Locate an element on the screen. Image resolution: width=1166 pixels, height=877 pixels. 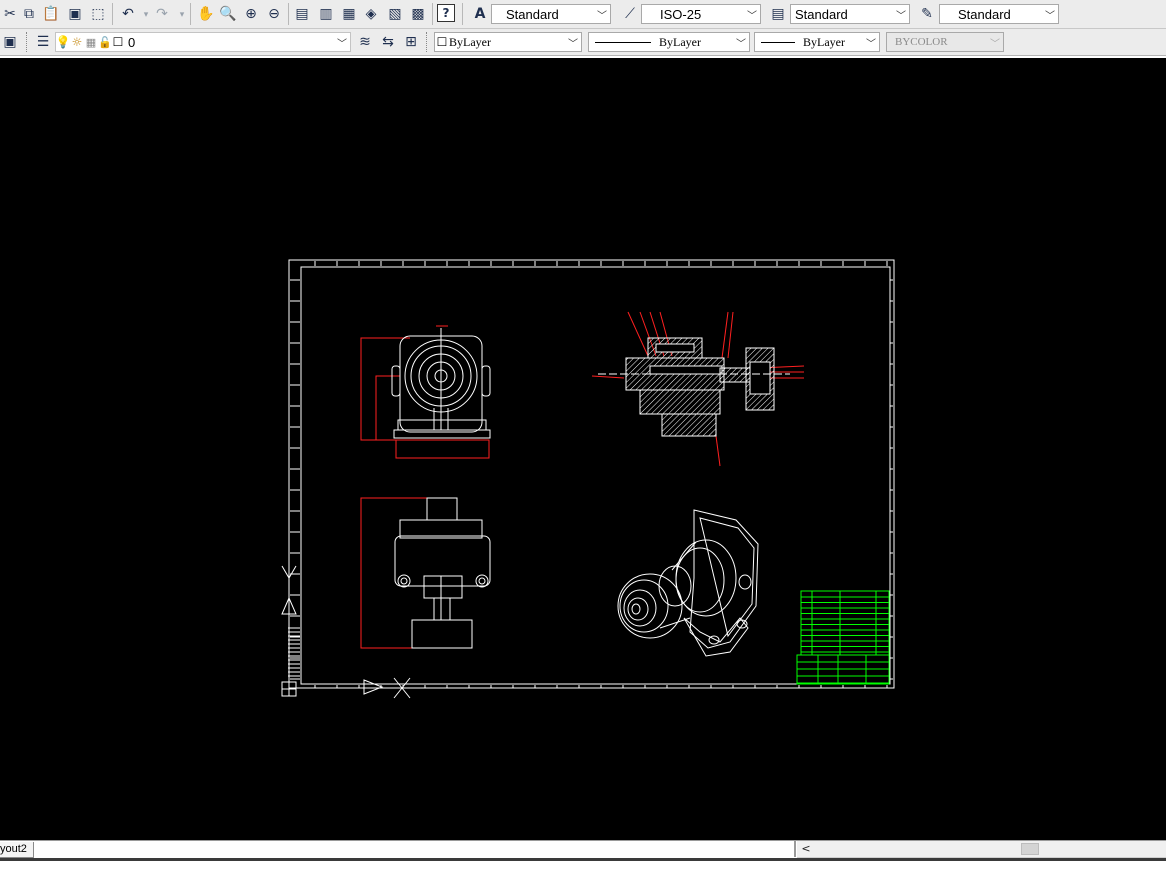
multileader-style-value: Standard is located at coordinates (984, 14).